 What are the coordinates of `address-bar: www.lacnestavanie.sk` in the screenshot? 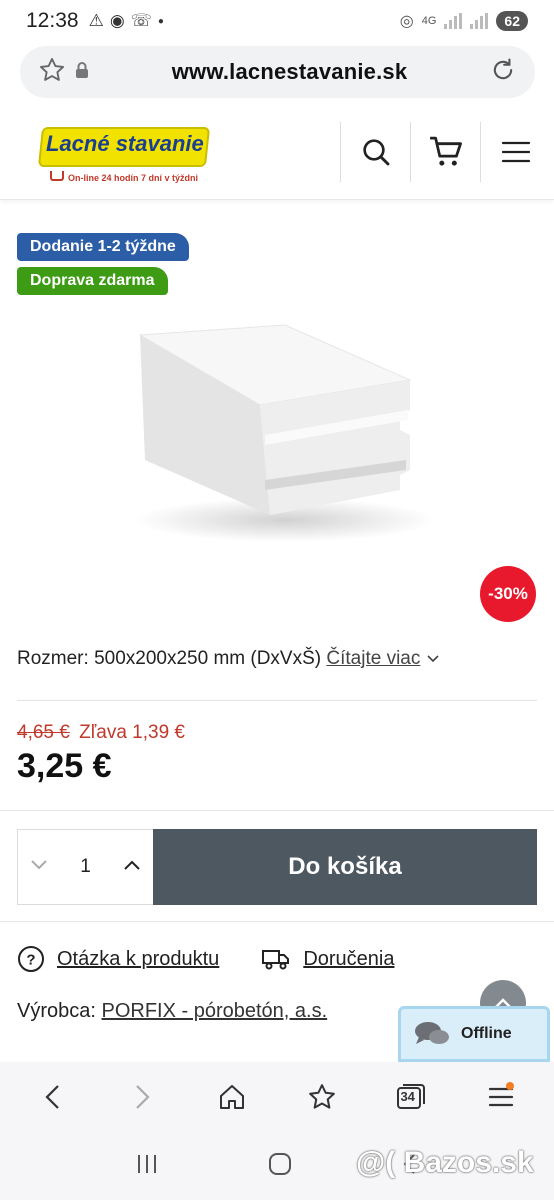 It's located at (277, 72).